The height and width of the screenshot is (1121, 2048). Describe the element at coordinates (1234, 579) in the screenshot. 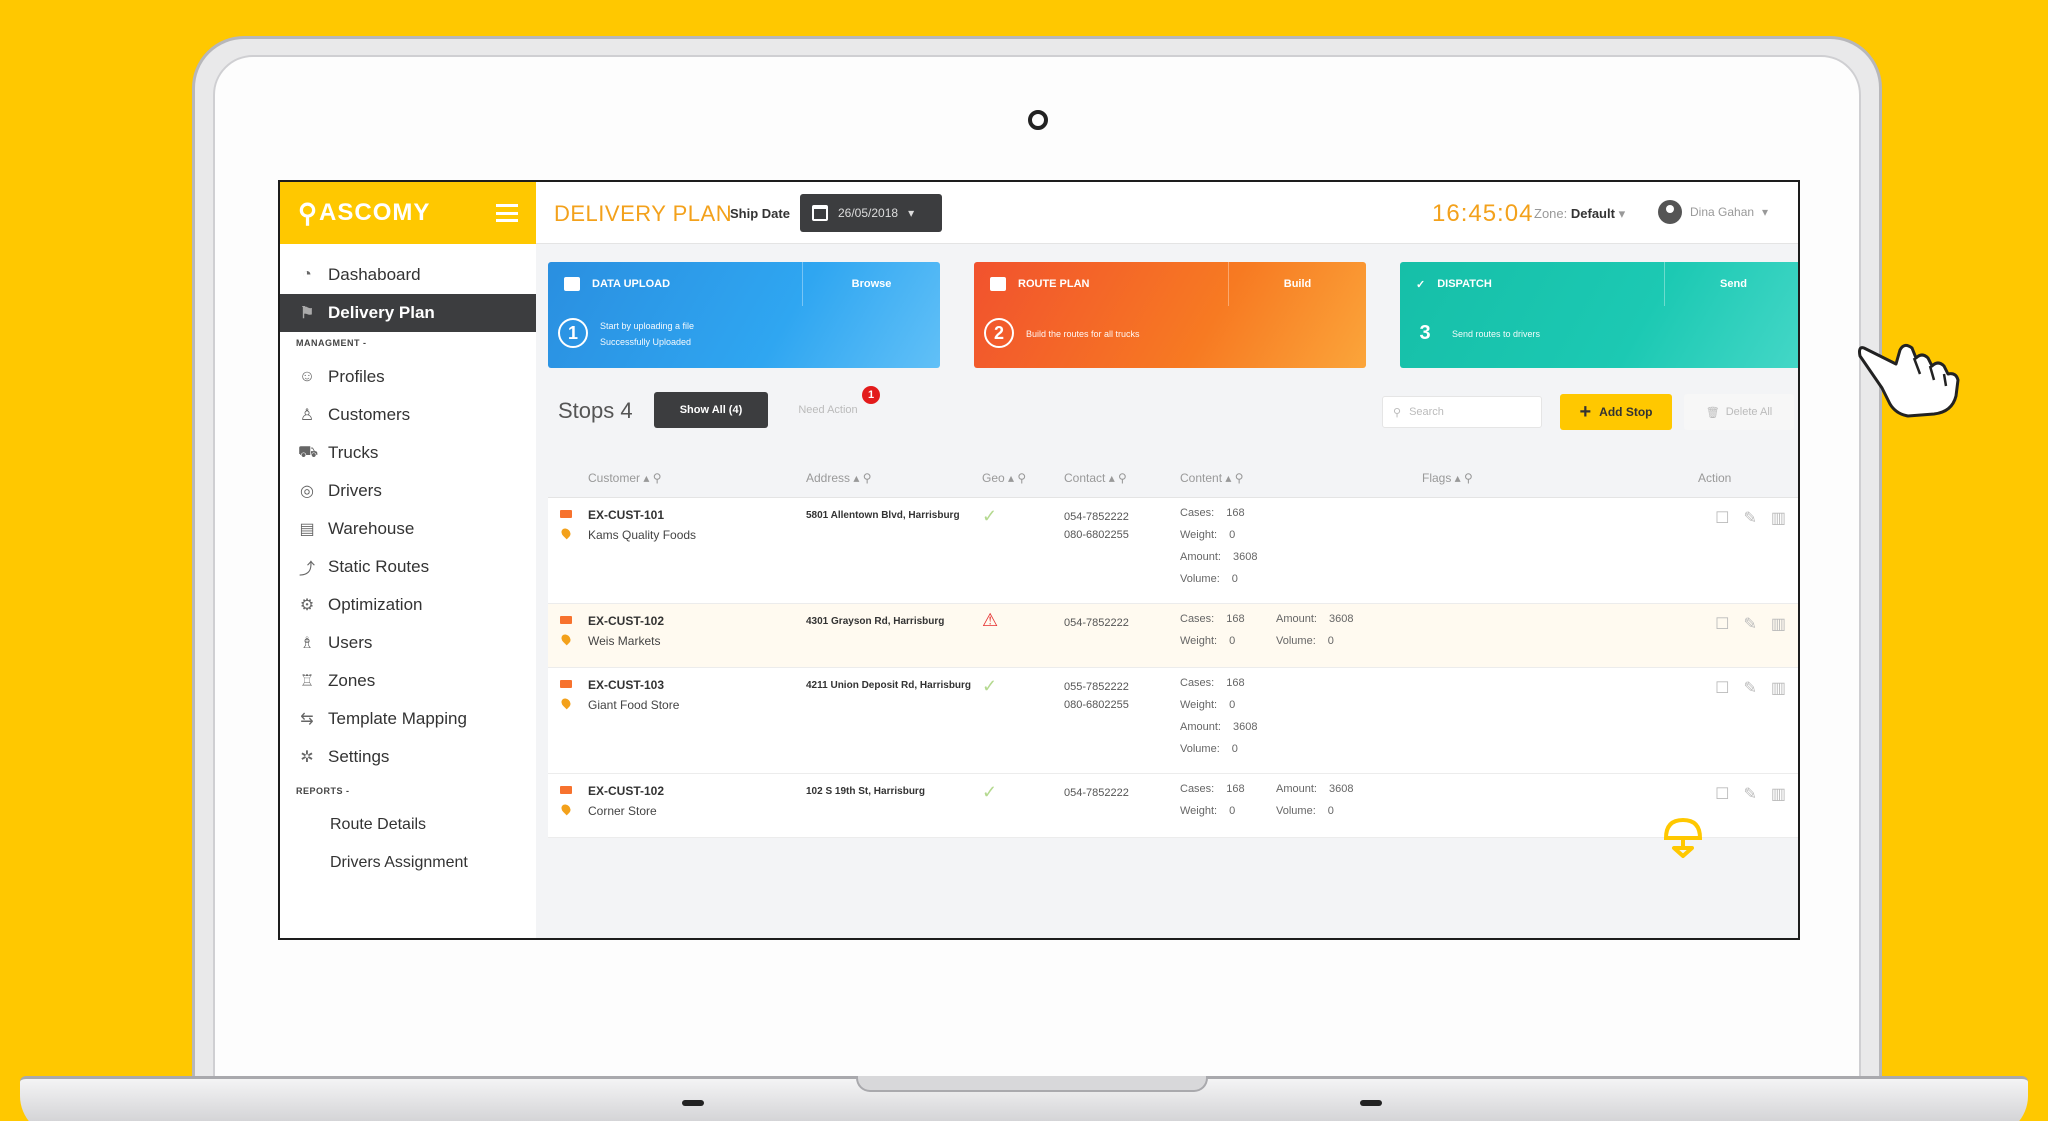

I see `volume-value: 0` at that location.